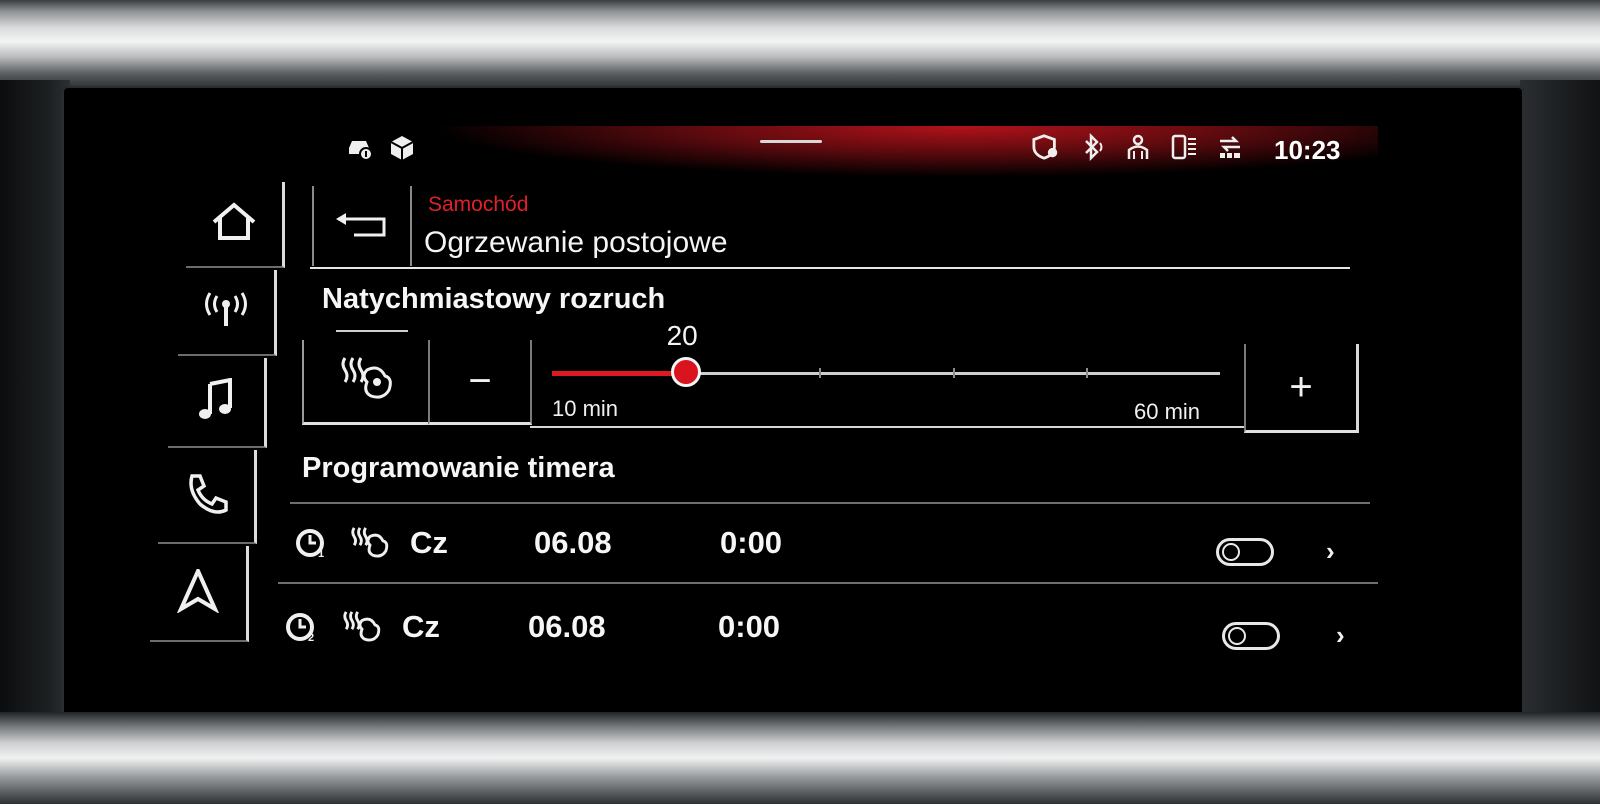 Image resolution: width=1600 pixels, height=804 pixels. What do you see at coordinates (429, 542) in the screenshot?
I see `timer-1-day: Cz` at bounding box center [429, 542].